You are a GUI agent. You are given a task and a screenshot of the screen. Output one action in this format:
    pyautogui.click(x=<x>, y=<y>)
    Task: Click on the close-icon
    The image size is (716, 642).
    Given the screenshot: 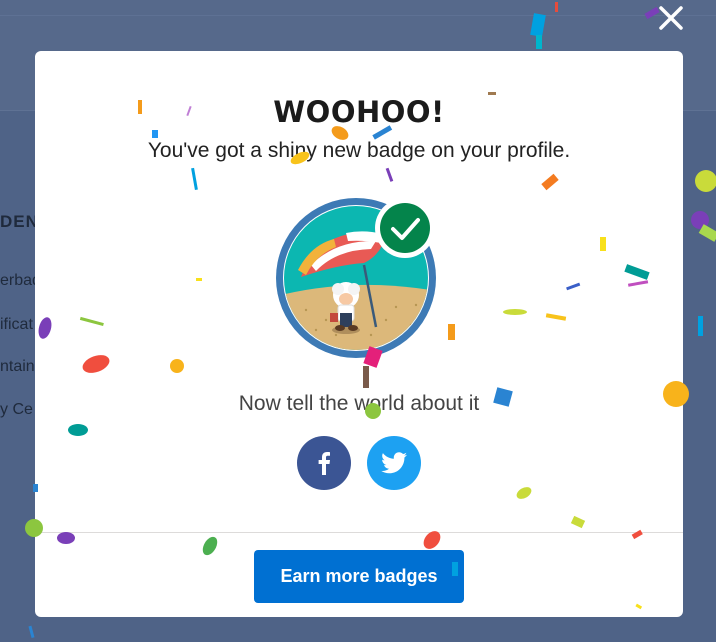 What is the action you would take?
    pyautogui.click(x=671, y=18)
    